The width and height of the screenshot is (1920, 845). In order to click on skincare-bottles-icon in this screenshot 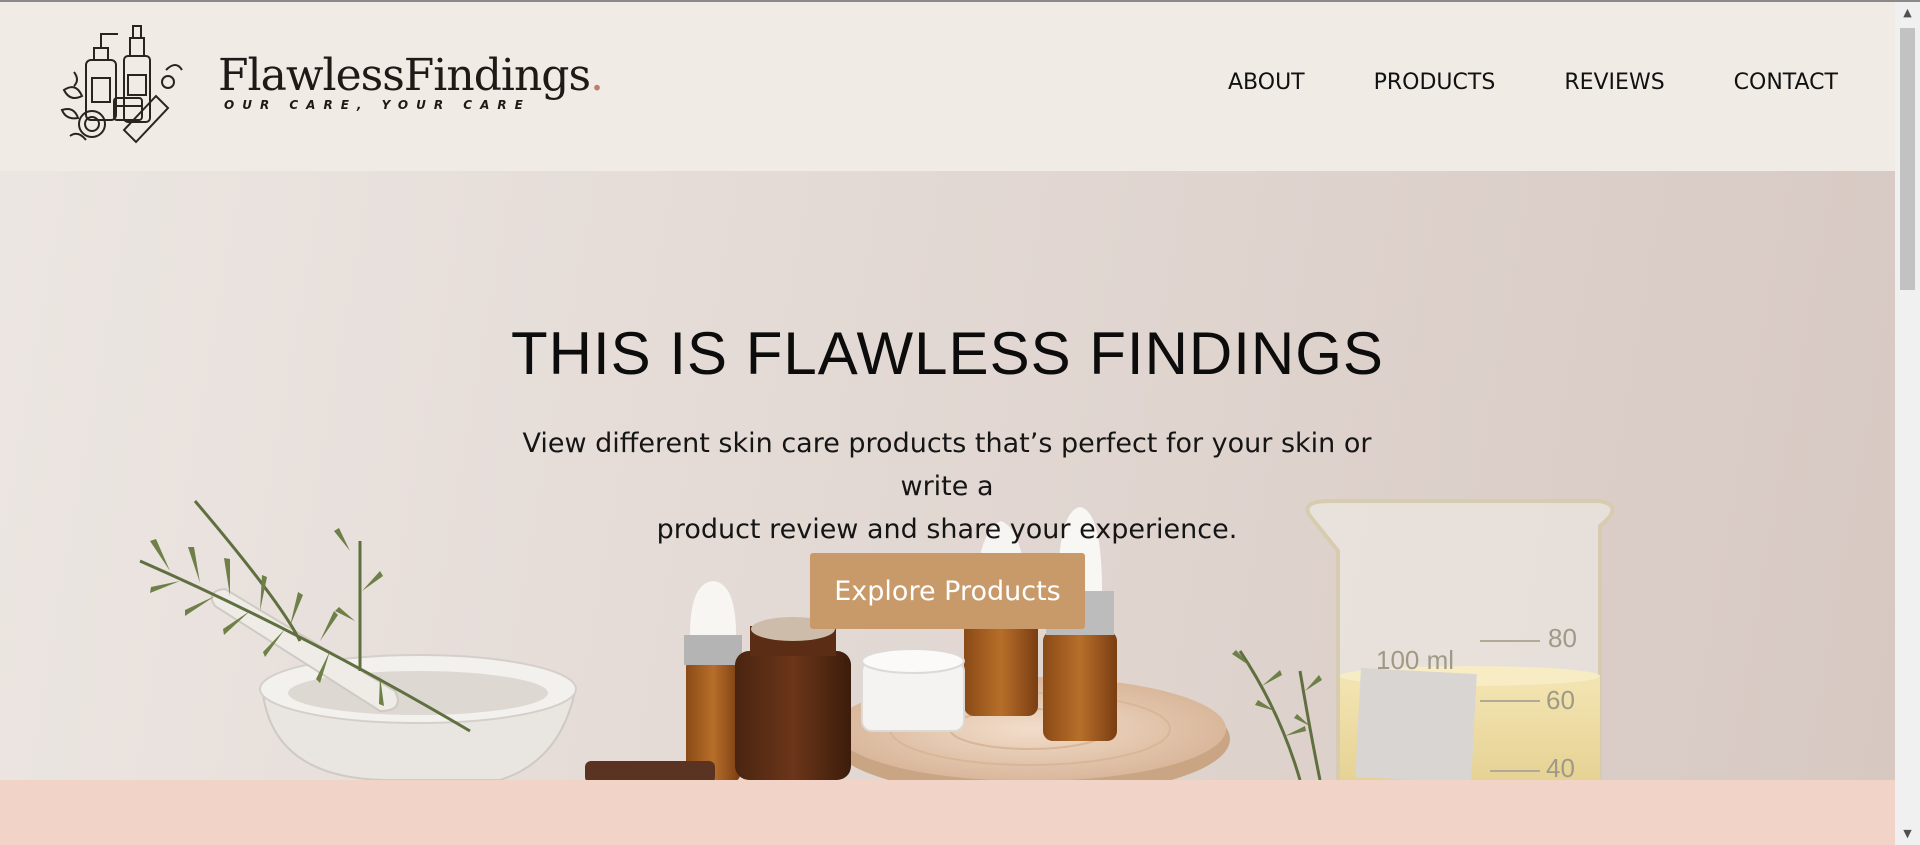, I will do `click(121, 84)`.